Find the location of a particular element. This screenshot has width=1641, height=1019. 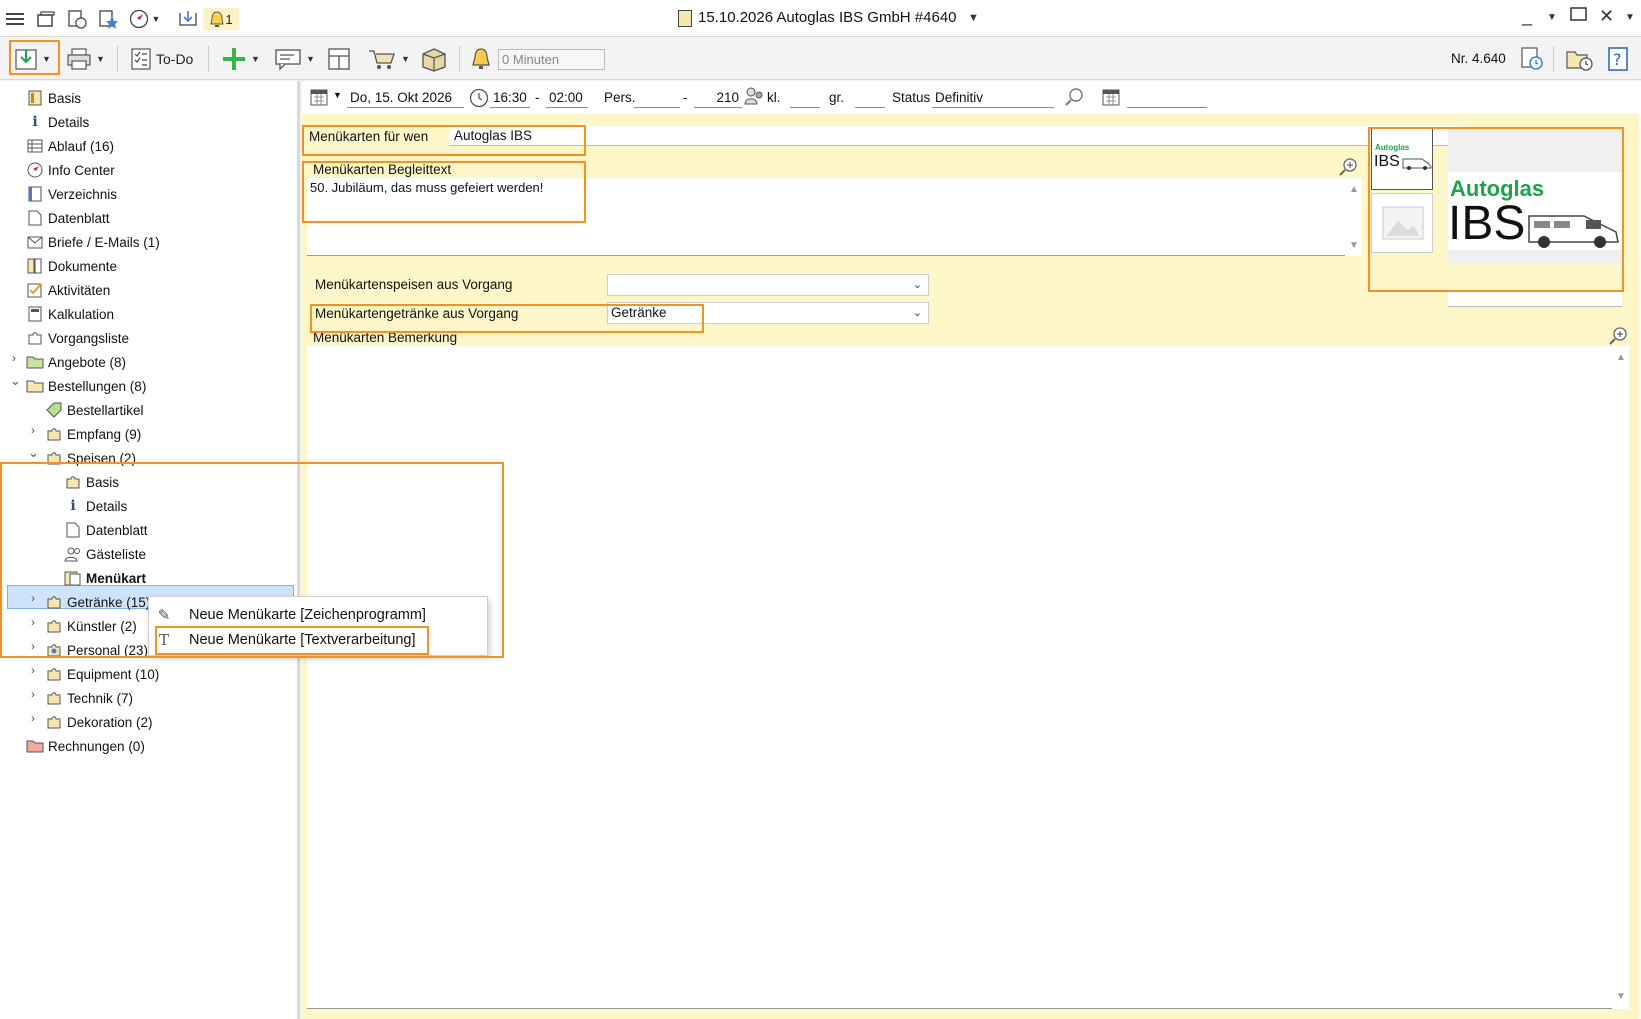

tree-item-info-center: Info Center is located at coordinates (70, 170).